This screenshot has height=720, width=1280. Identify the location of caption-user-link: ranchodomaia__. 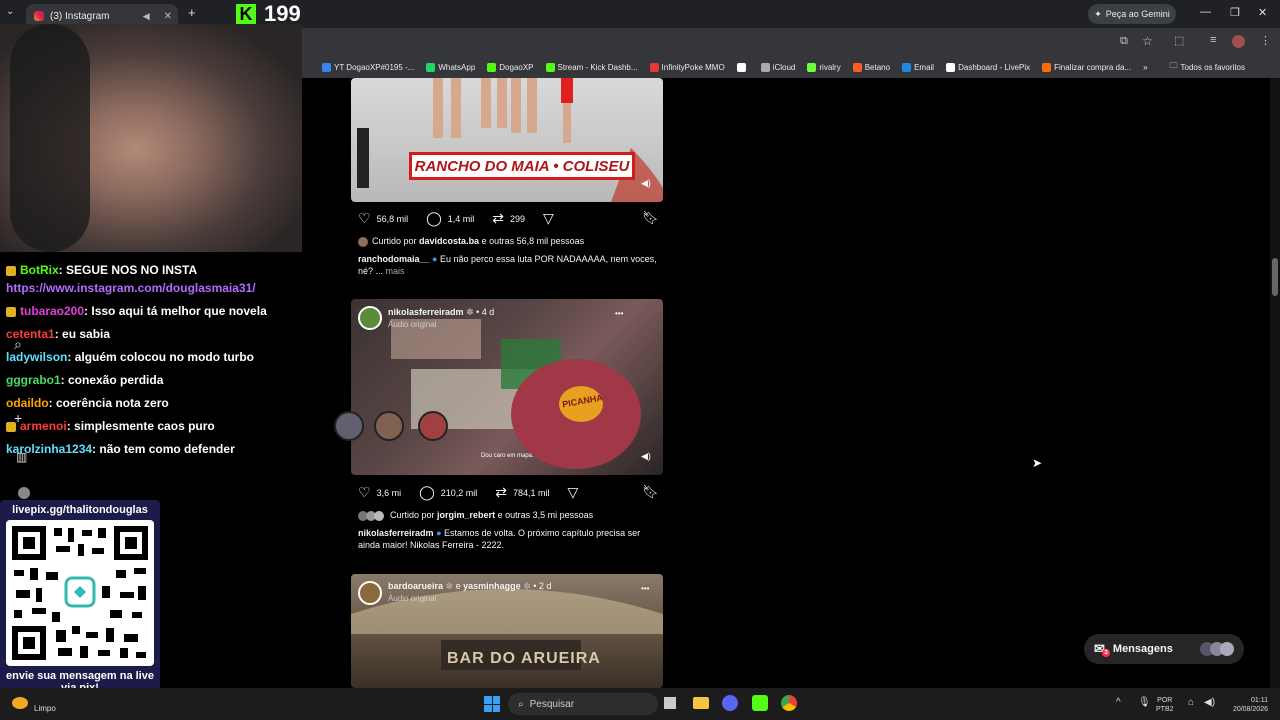
(394, 259).